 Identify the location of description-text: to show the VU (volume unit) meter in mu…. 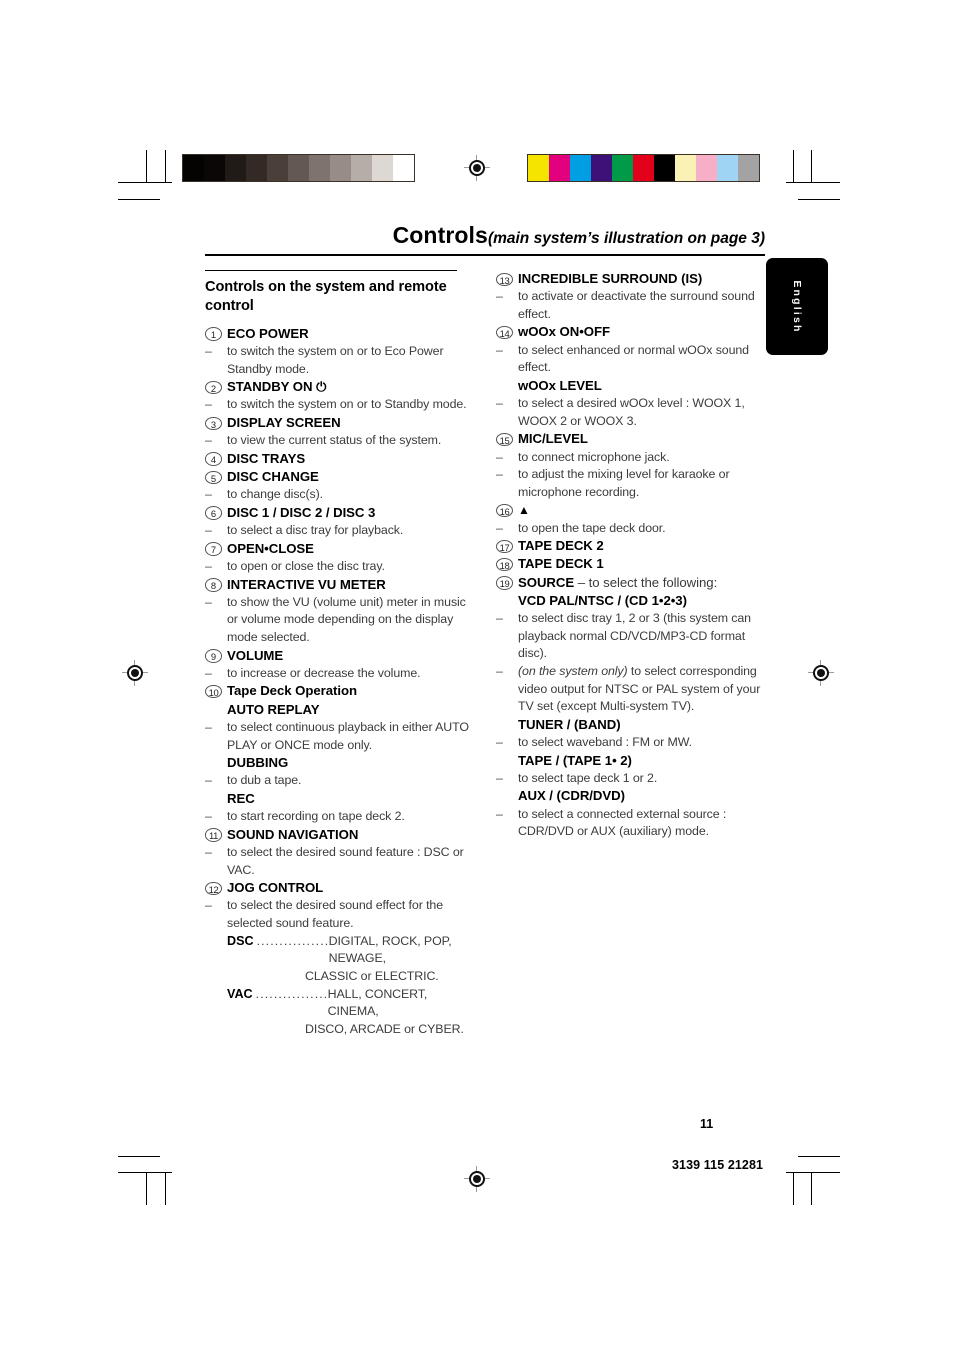
(346, 619).